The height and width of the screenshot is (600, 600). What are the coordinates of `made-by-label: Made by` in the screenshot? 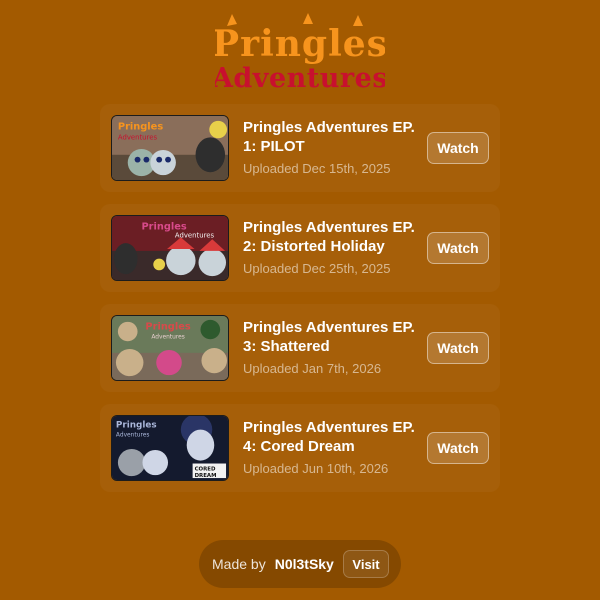 It's located at (239, 564).